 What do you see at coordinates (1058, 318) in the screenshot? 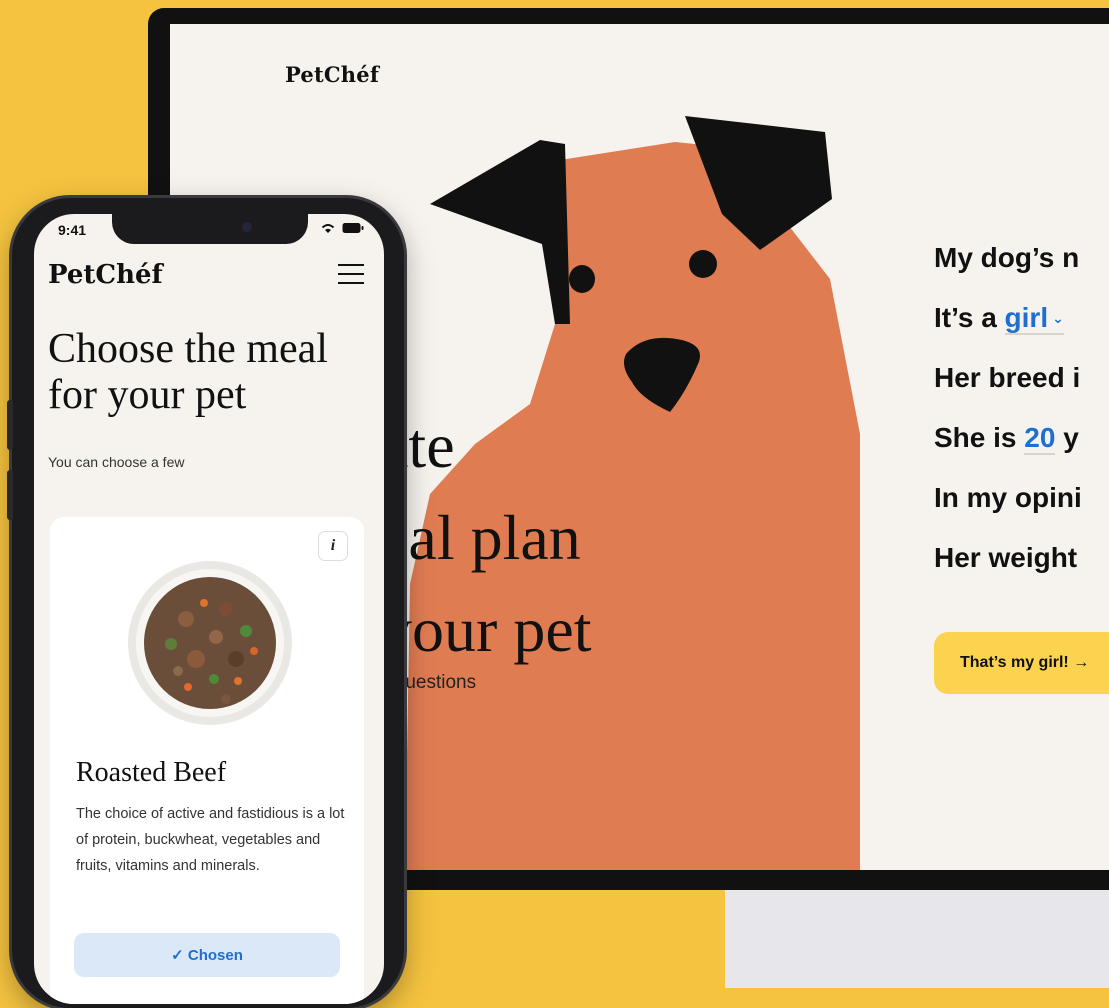
I see `chevron-down-icon: ⌄` at bounding box center [1058, 318].